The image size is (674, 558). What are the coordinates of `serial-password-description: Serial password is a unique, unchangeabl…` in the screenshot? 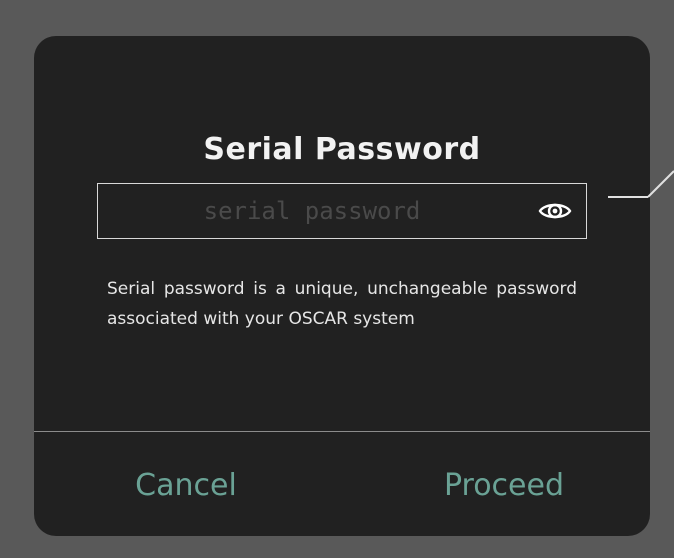 It's located at (342, 304).